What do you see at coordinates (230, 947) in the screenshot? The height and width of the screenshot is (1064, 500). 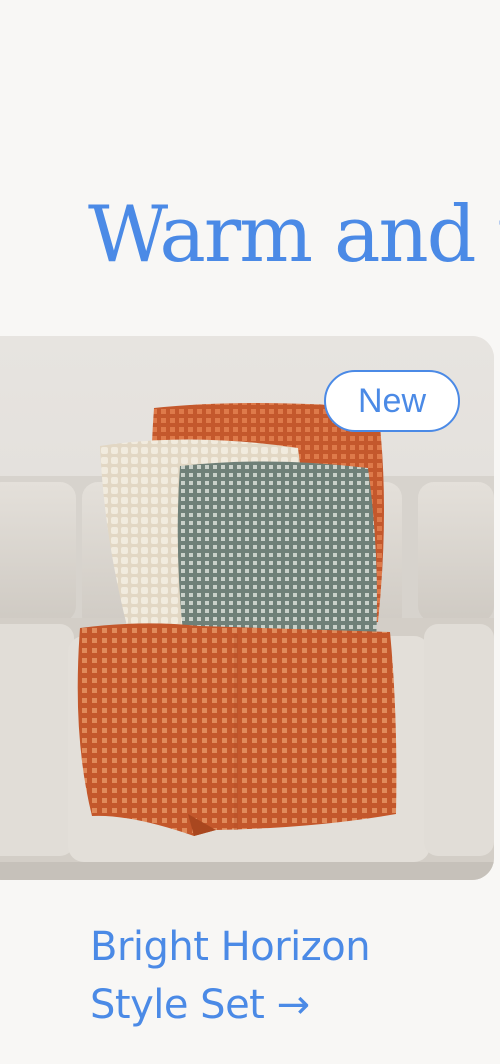 I see `product-name-line-1: Bright Horizon` at bounding box center [230, 947].